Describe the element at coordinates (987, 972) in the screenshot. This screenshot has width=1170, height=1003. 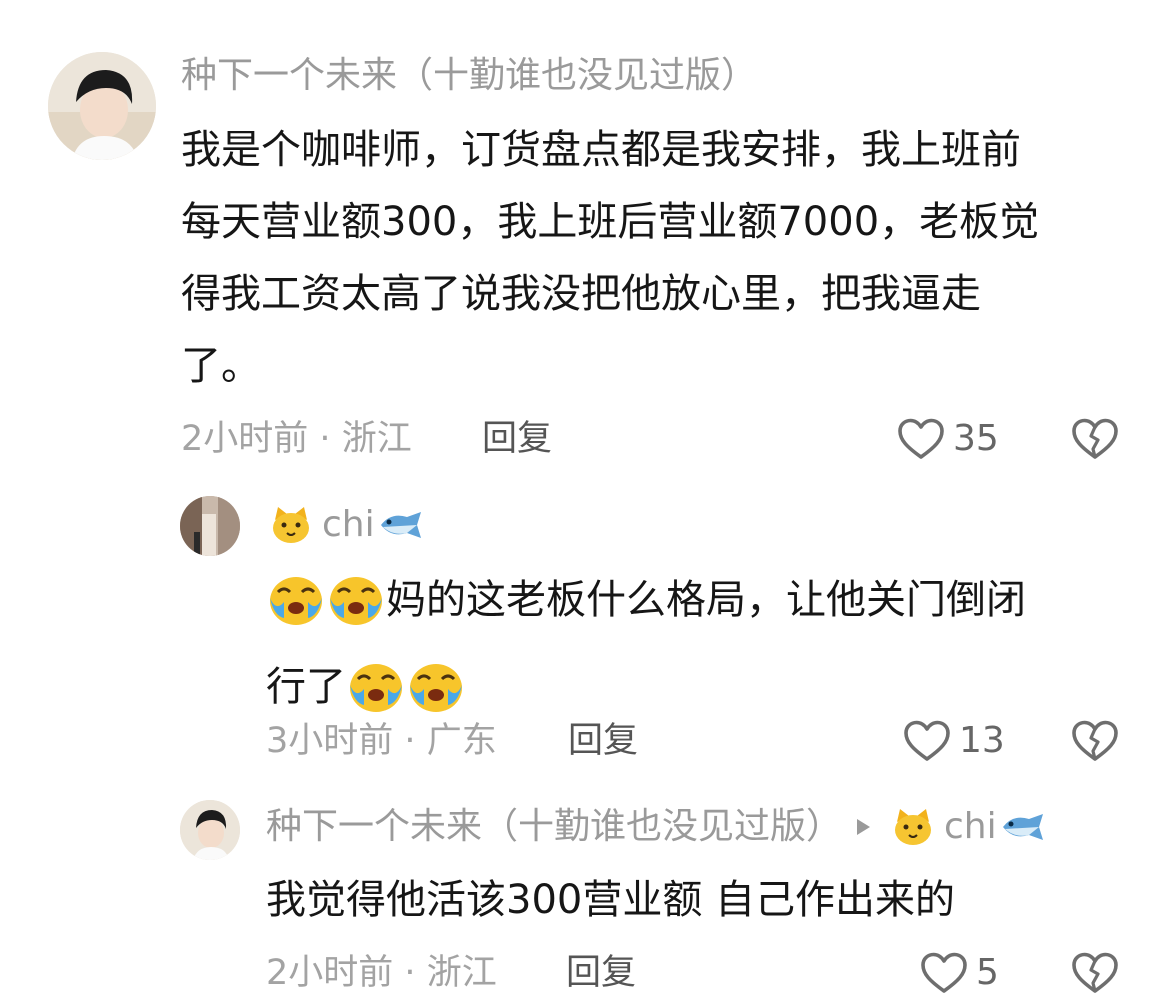
I see `like-count: 5` at that location.